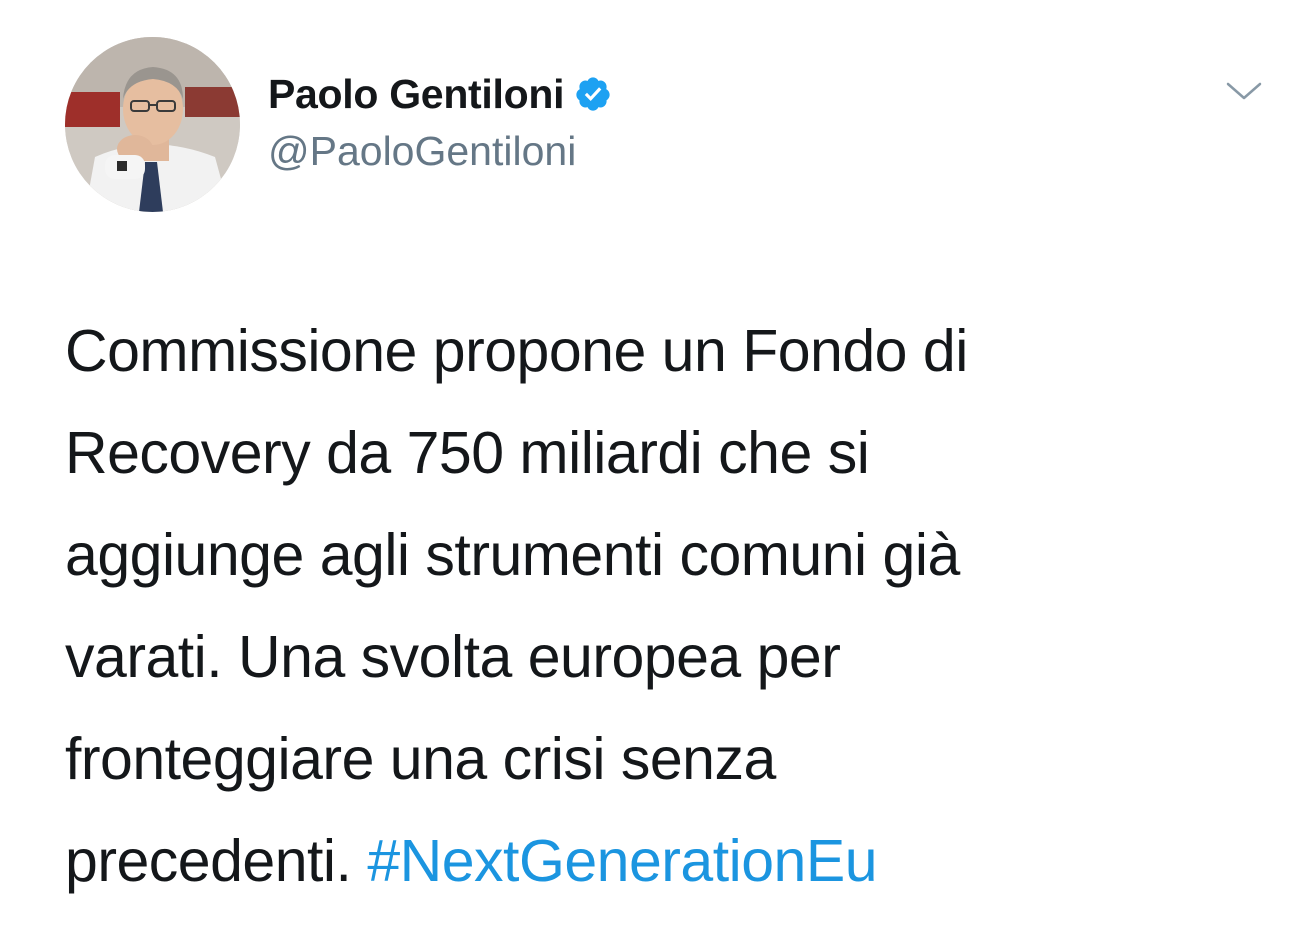 The height and width of the screenshot is (950, 1306). What do you see at coordinates (516, 351) in the screenshot?
I see `tweet-text-line: Commissione propone un Fondo di` at bounding box center [516, 351].